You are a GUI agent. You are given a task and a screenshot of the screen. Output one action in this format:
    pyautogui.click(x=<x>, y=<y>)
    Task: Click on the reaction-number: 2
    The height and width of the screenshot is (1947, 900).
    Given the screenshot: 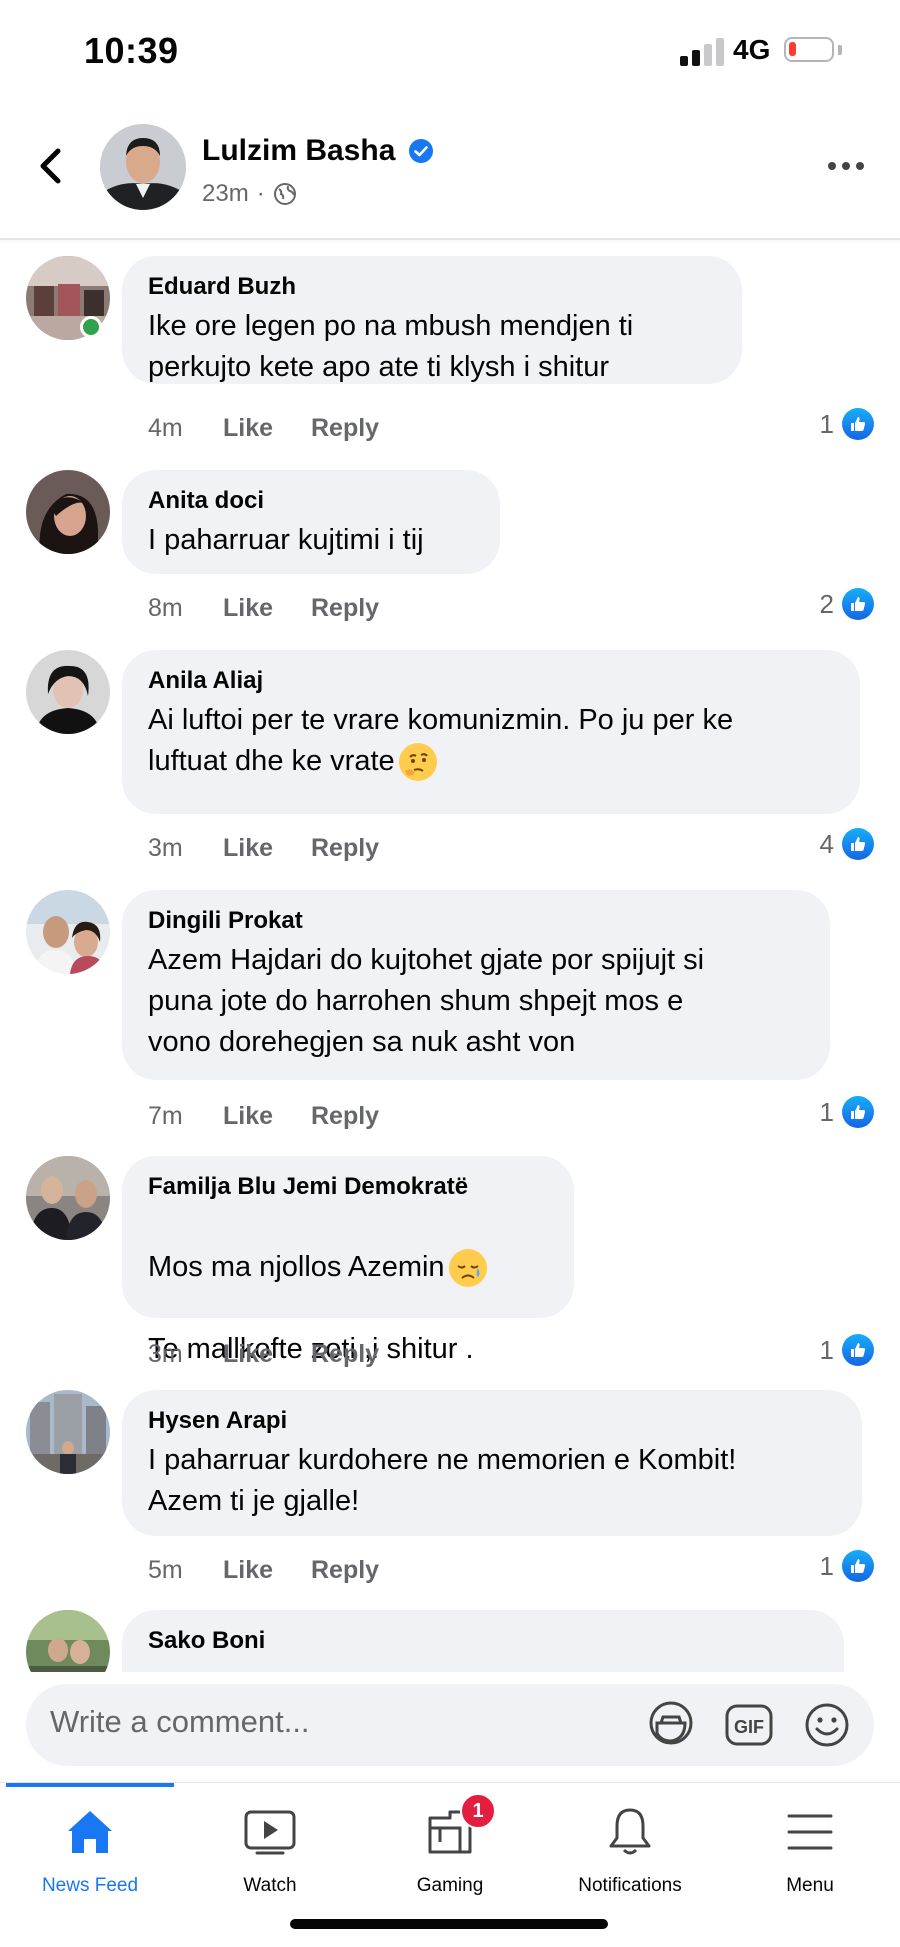 What is the action you would take?
    pyautogui.click(x=826, y=603)
    